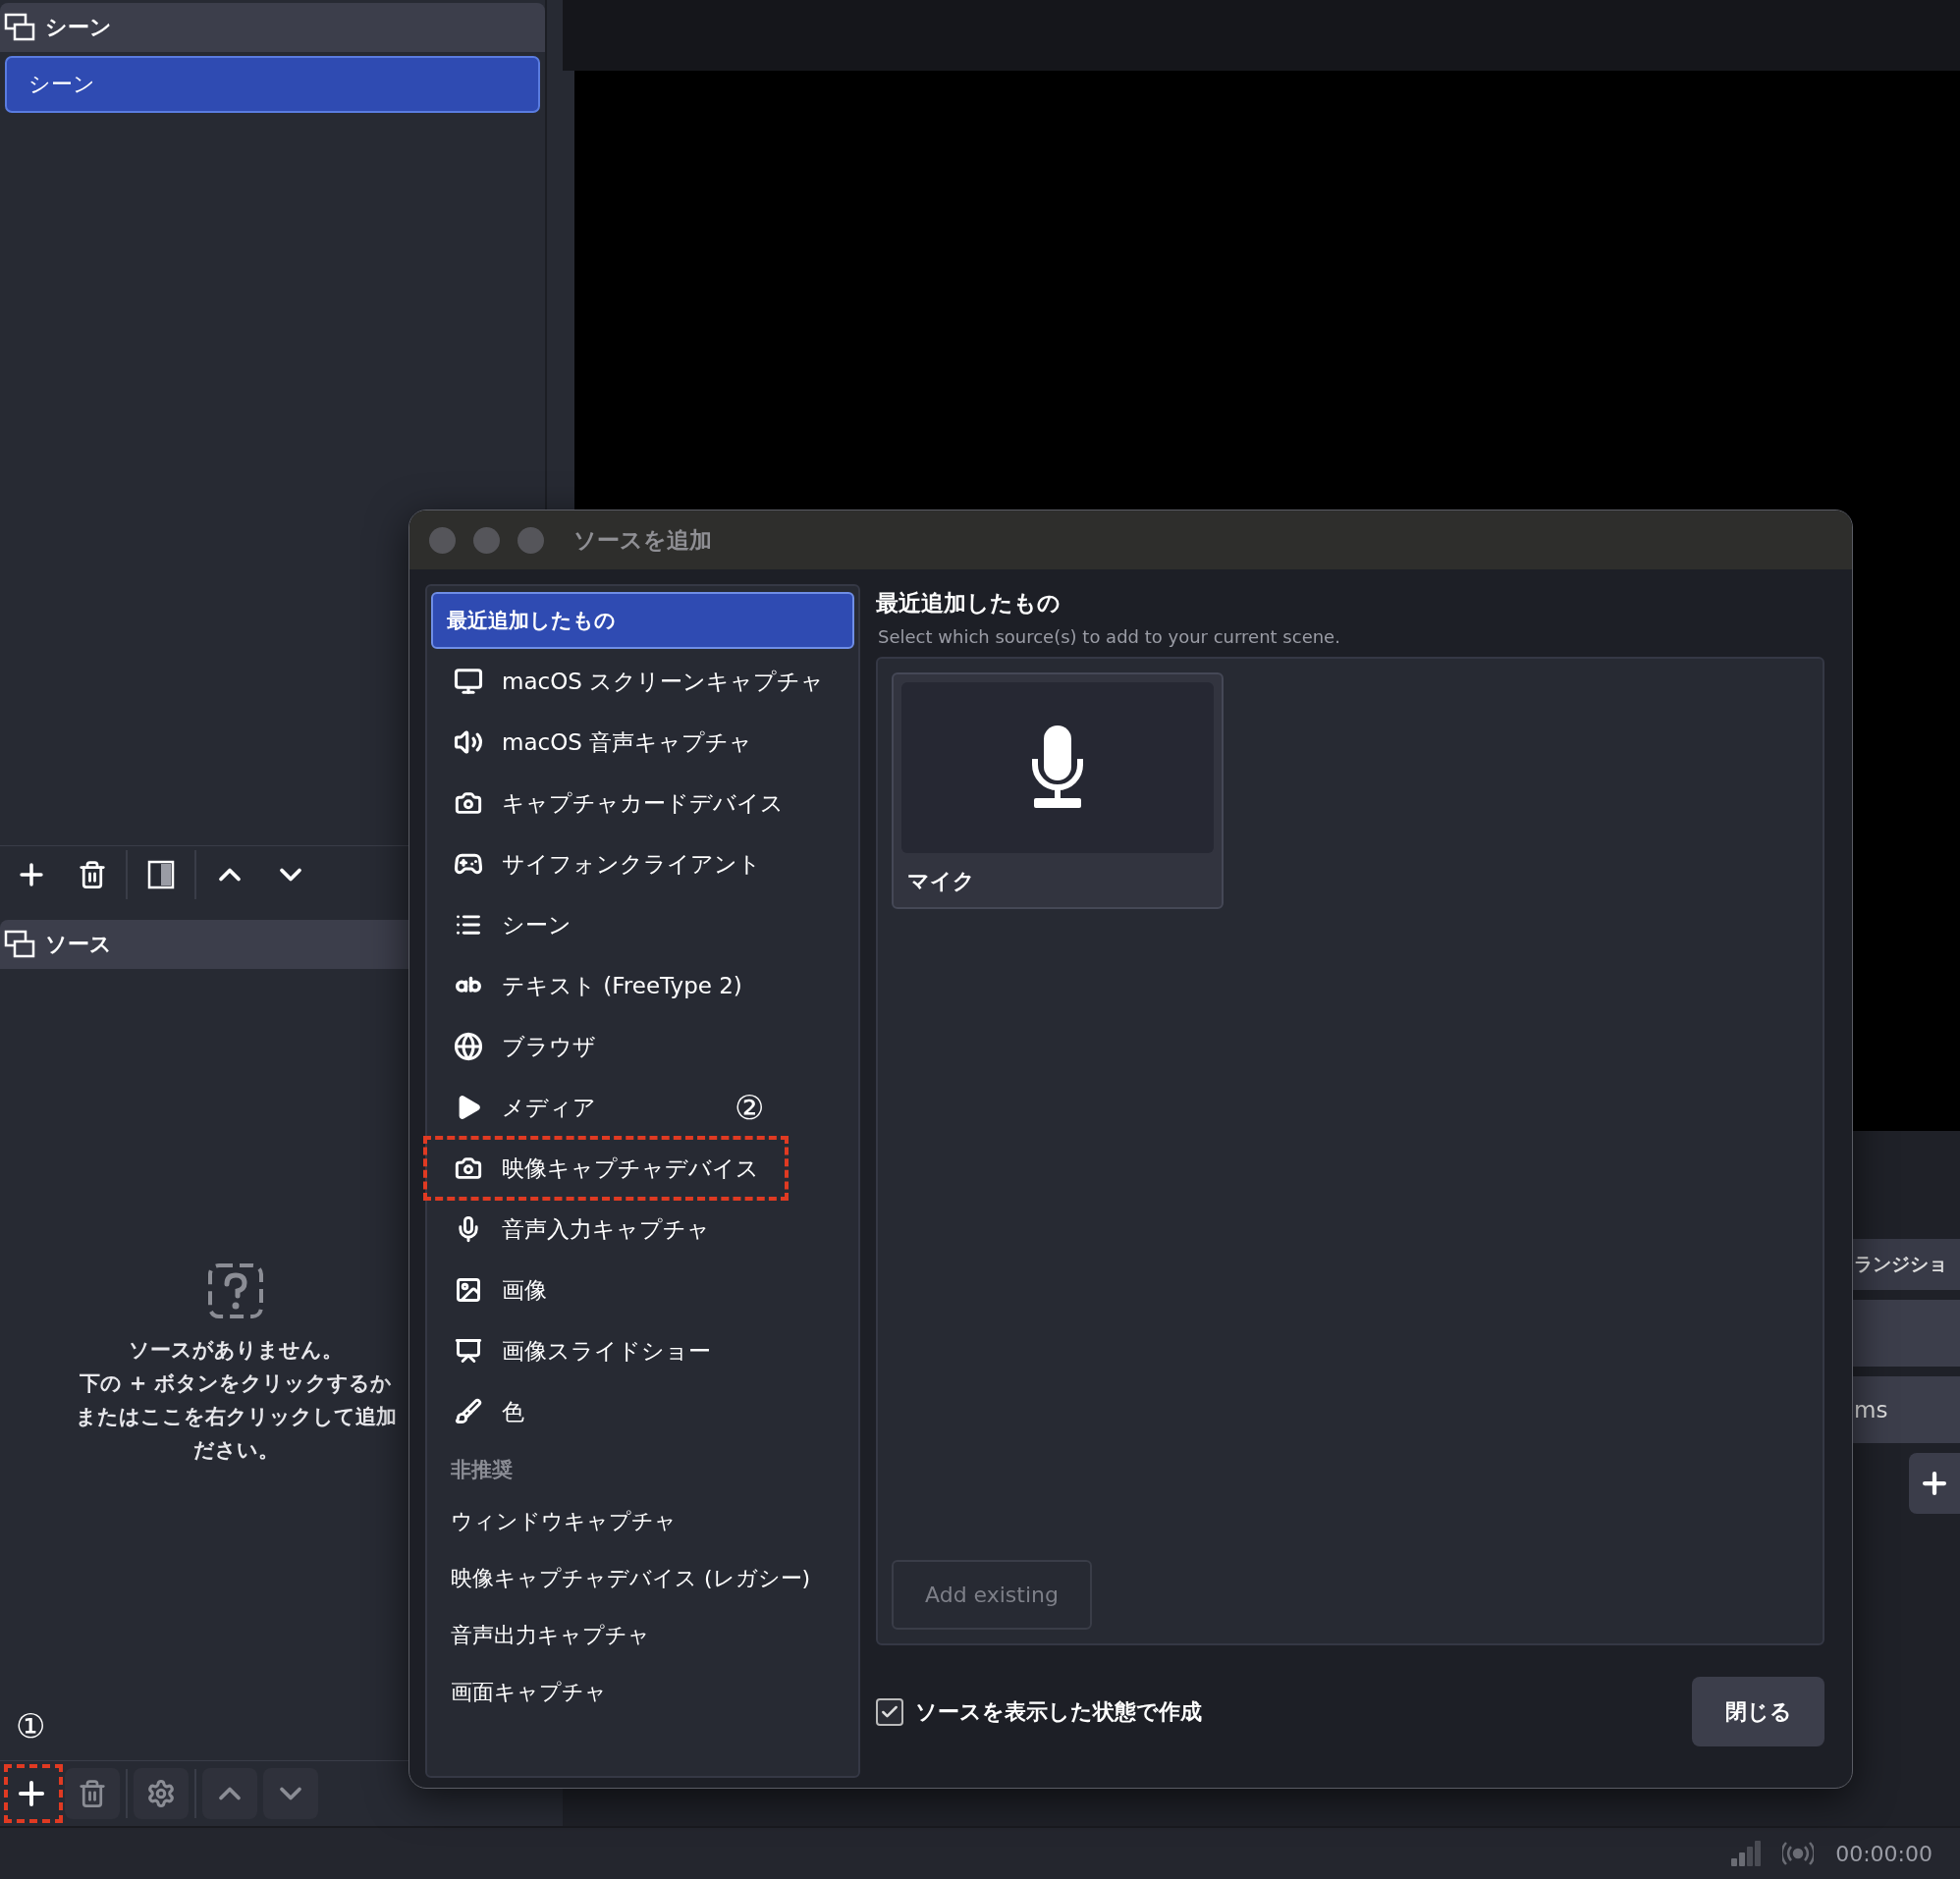 This screenshot has height=1879, width=1960. Describe the element at coordinates (642, 1692) in the screenshot. I see `source-type-item: 画面キャプチャ` at that location.